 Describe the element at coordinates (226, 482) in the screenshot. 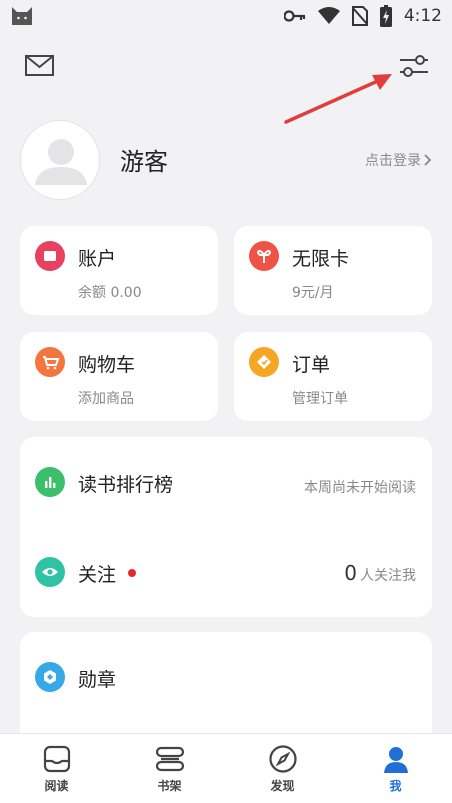

I see `ranking-row: 读书排行榜 本周尚未开始阅读` at that location.